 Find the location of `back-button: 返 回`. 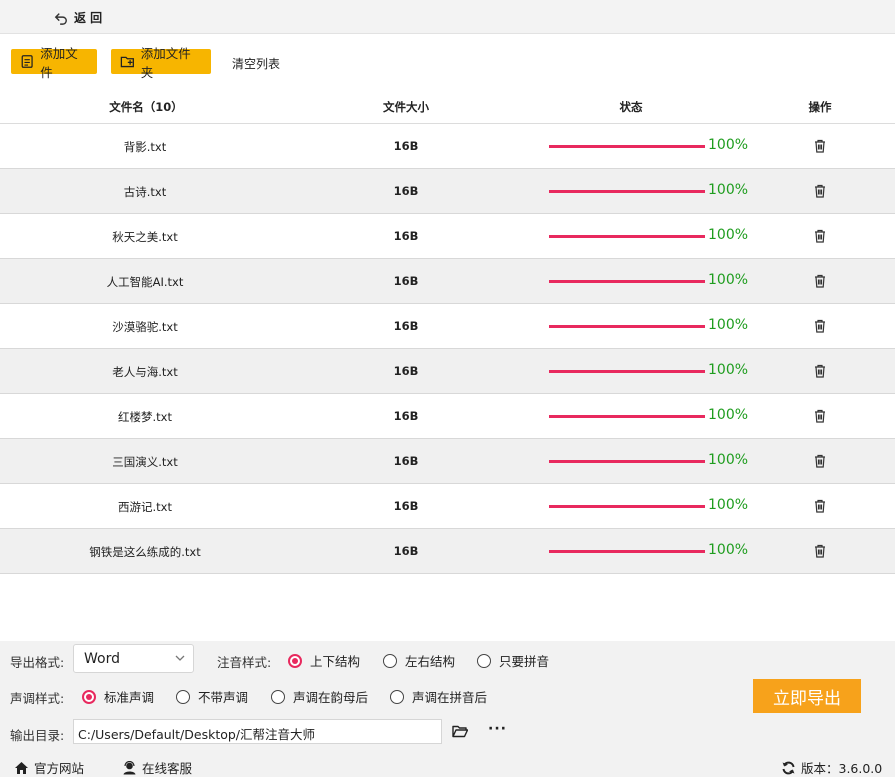

back-button: 返 回 is located at coordinates (78, 17).